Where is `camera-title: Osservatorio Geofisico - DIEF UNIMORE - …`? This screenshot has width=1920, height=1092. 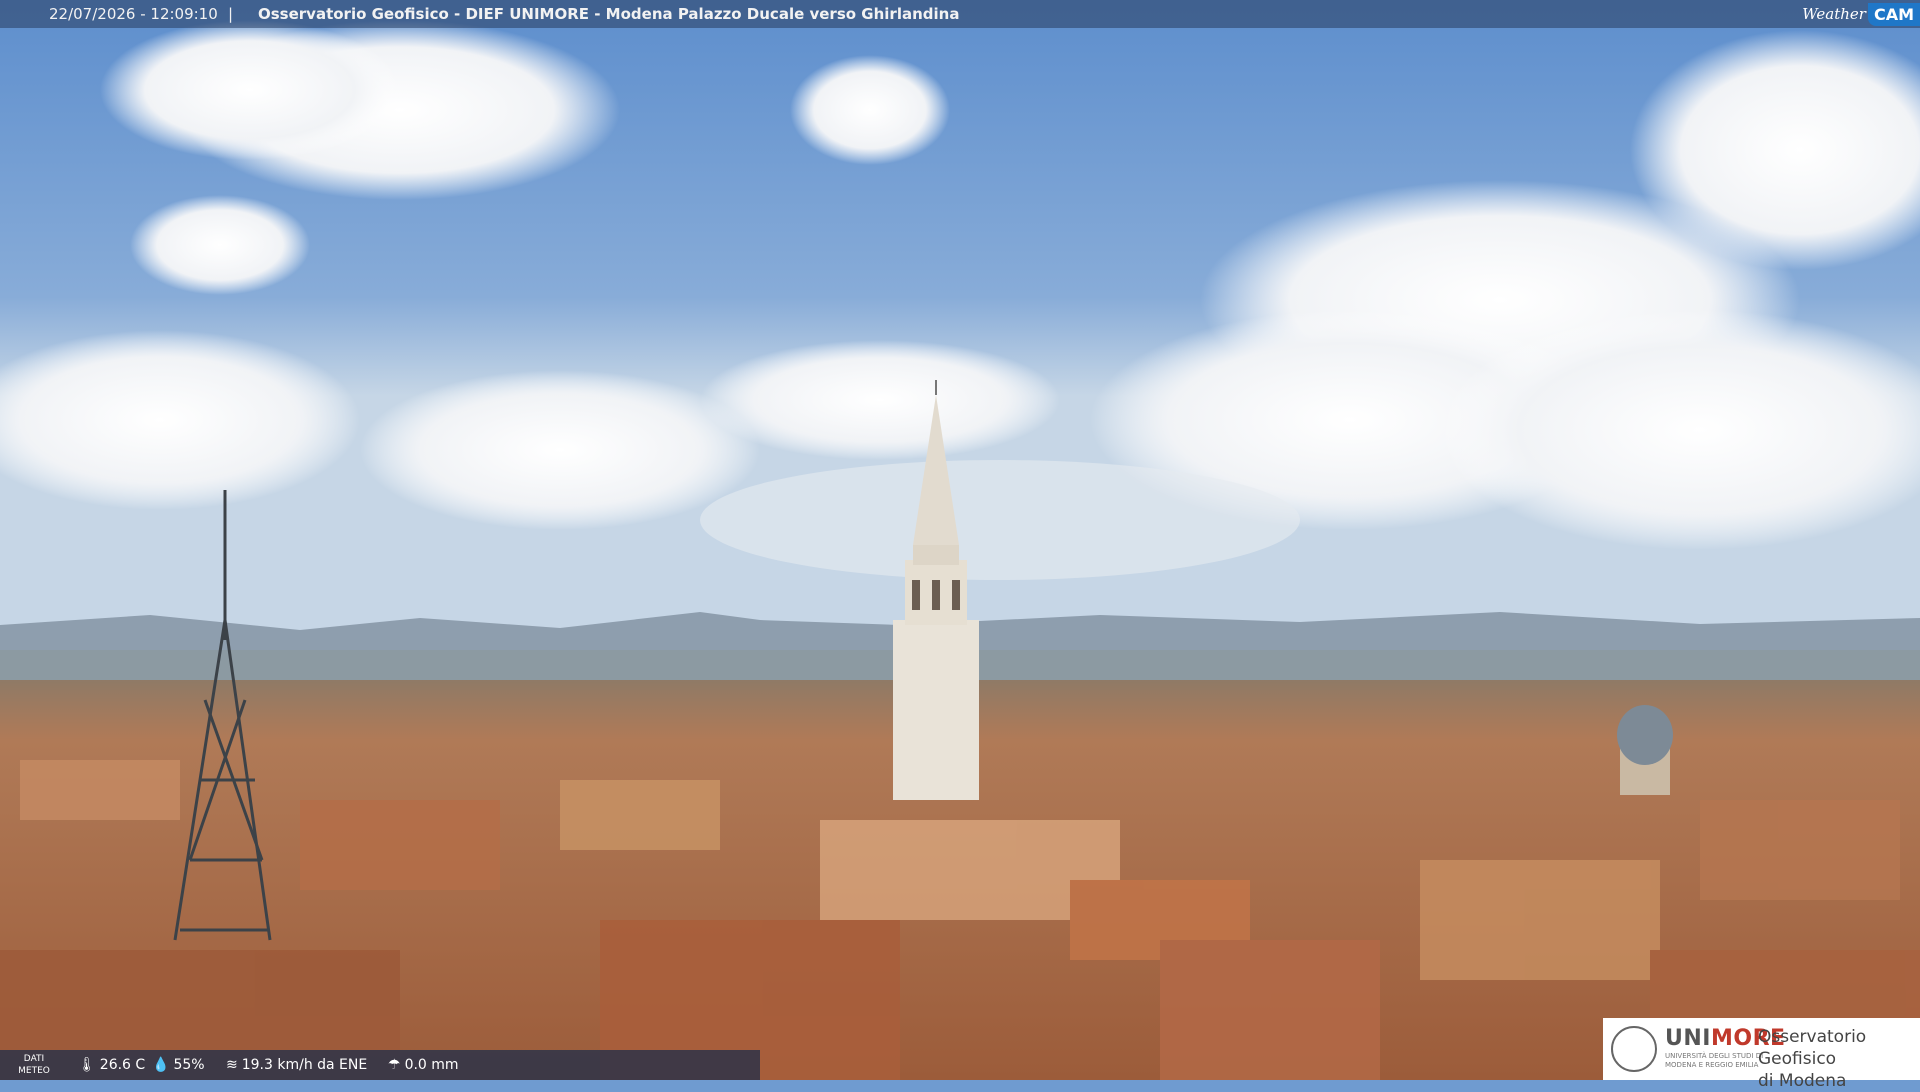 camera-title: Osservatorio Geofisico - DIEF UNIMORE - … is located at coordinates (609, 14).